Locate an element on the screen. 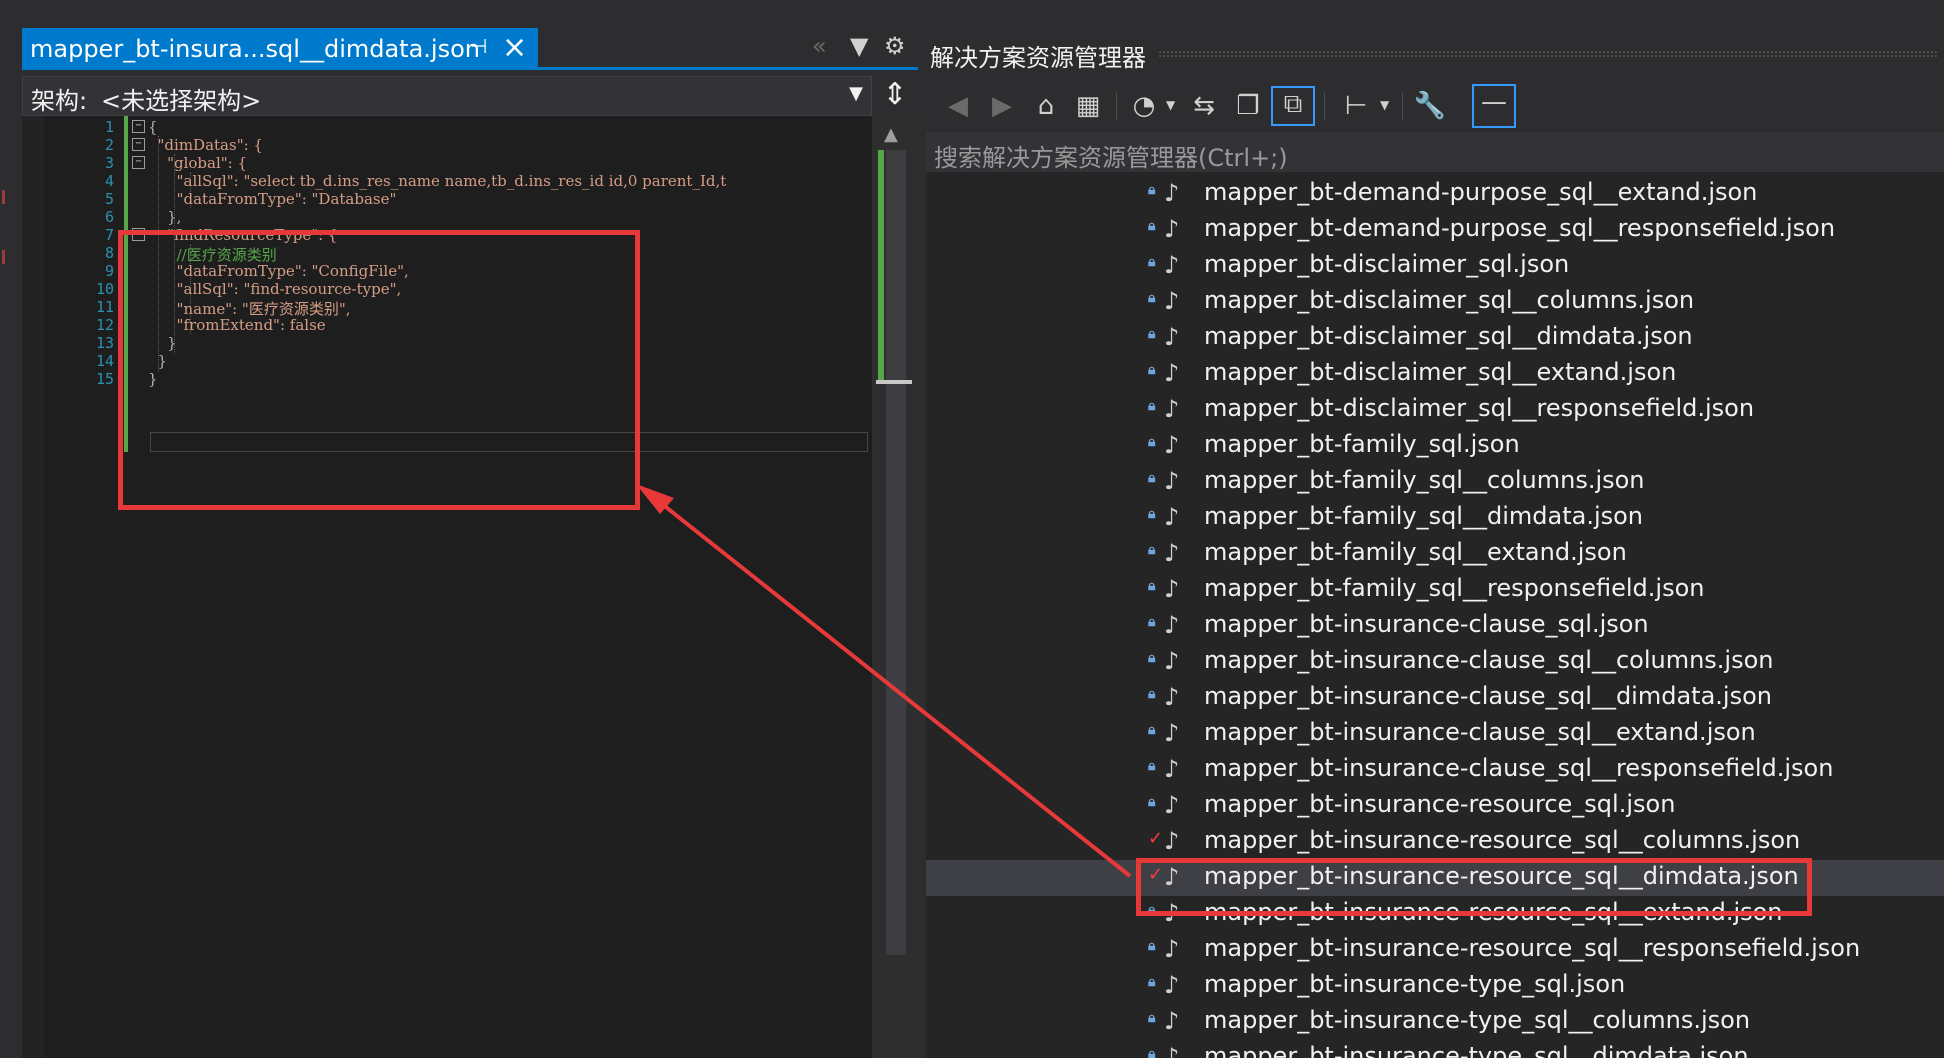 Image resolution: width=1944 pixels, height=1058 pixels. marker is located at coordinates (3, 197).